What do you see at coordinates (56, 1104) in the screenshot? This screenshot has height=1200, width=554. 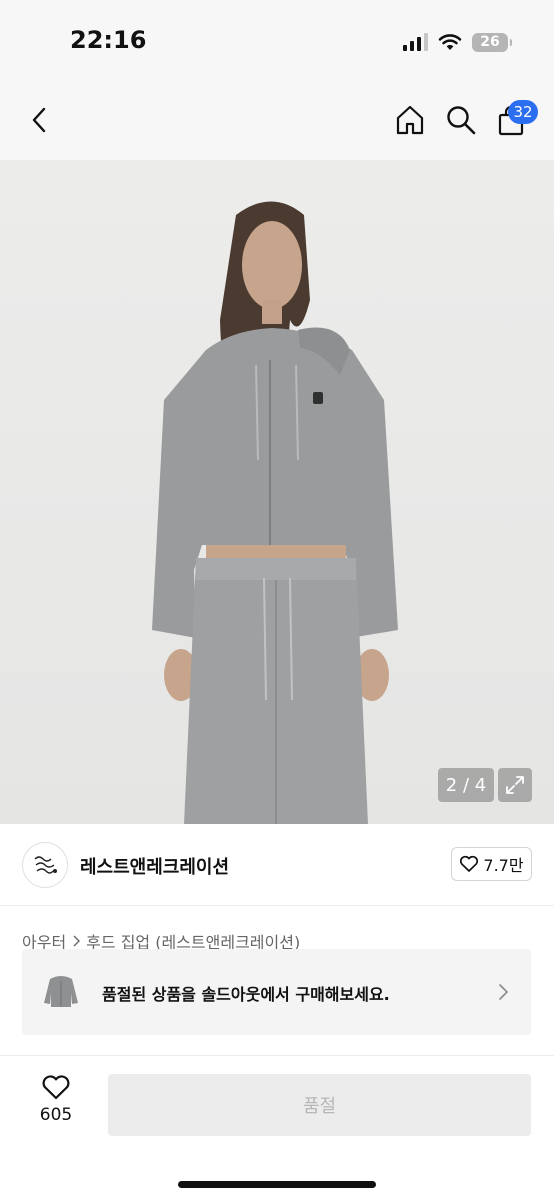 I see `wishlist-button: 605` at bounding box center [56, 1104].